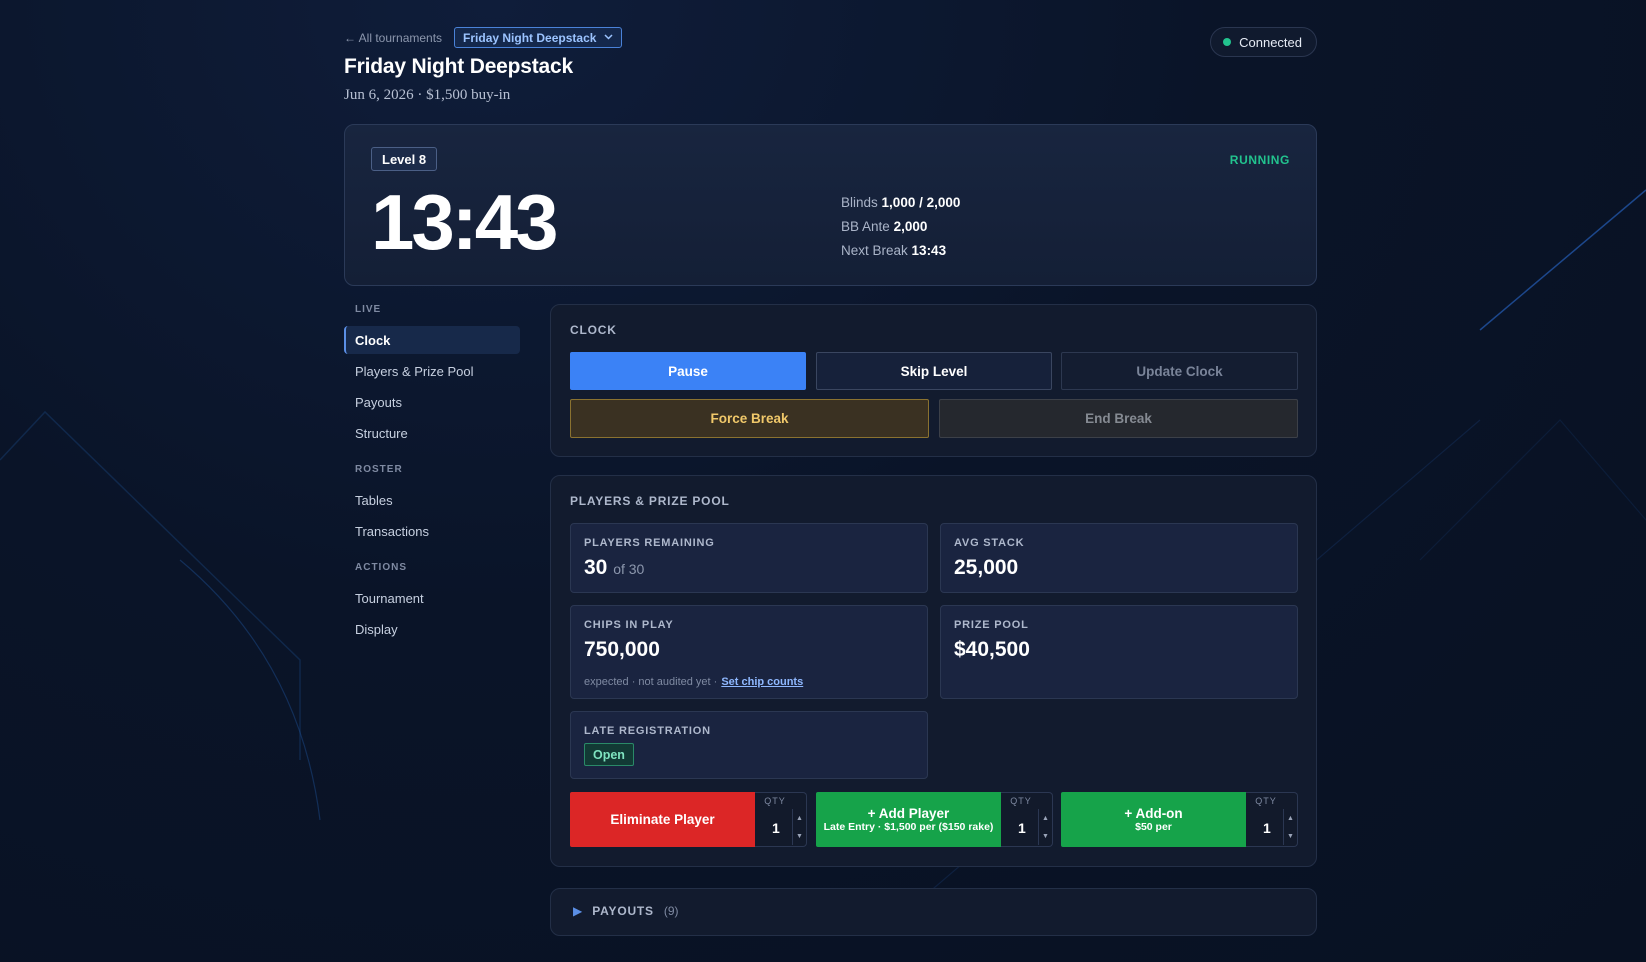 The height and width of the screenshot is (962, 1646). Describe the element at coordinates (921, 202) in the screenshot. I see `blinds-value: 1,000 / 2,000` at that location.